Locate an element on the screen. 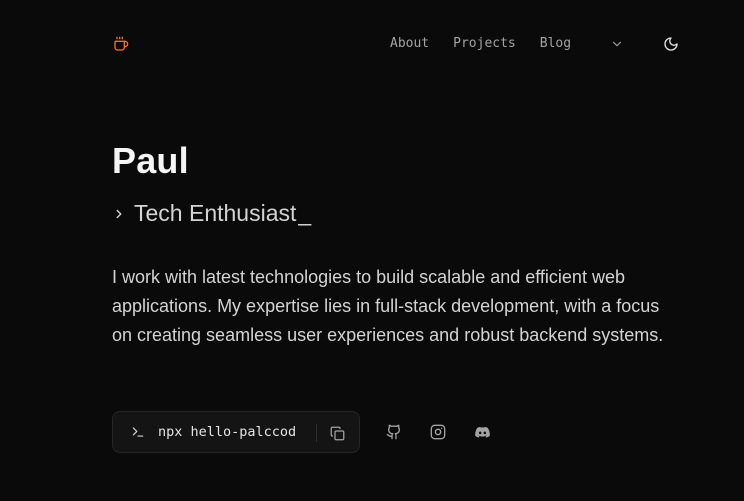 The image size is (744, 501). copy-command-button is located at coordinates (337, 433).